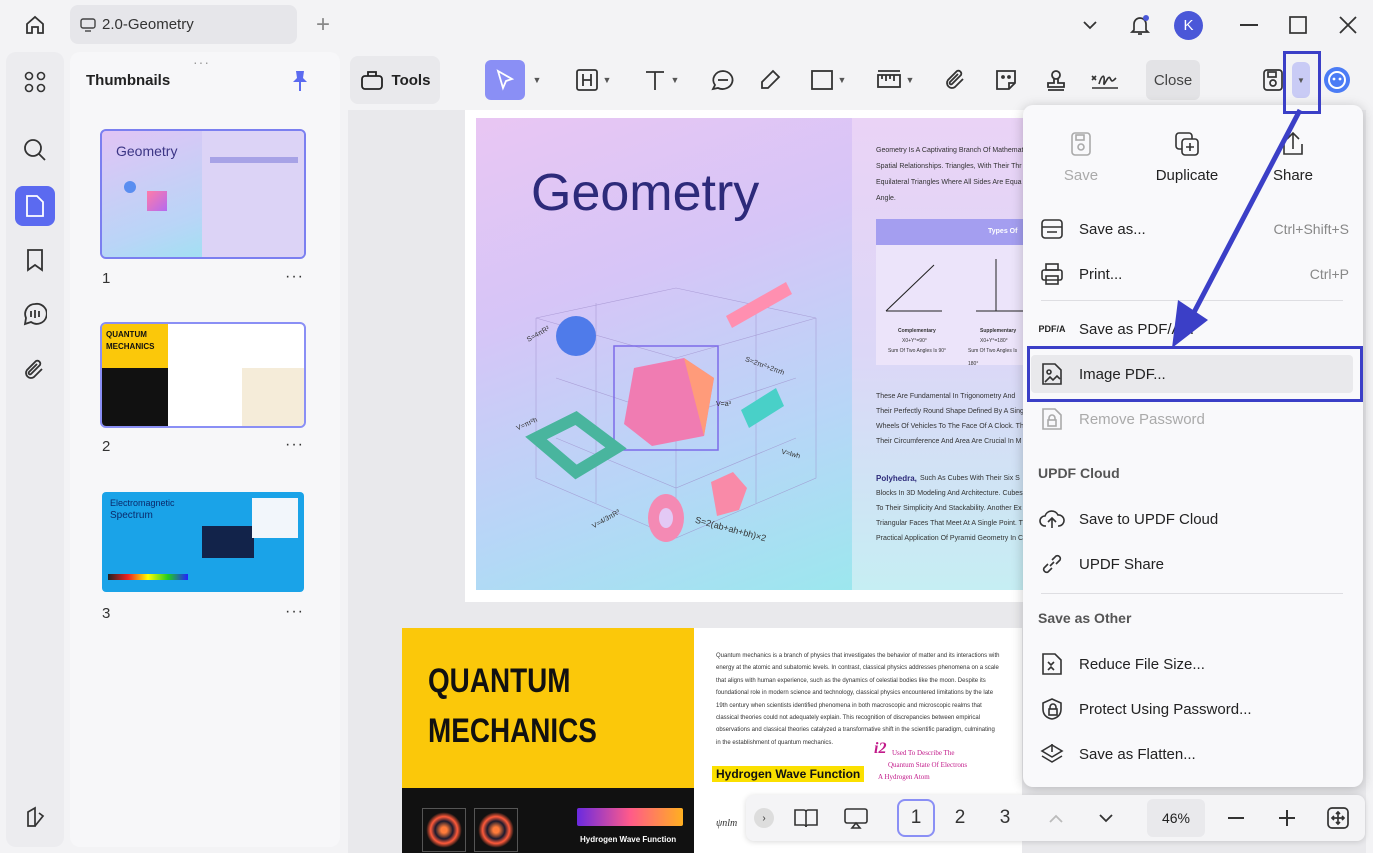 The height and width of the screenshot is (853, 1373). What do you see at coordinates (1337, 80) in the screenshot?
I see `ai-assistant-button` at bounding box center [1337, 80].